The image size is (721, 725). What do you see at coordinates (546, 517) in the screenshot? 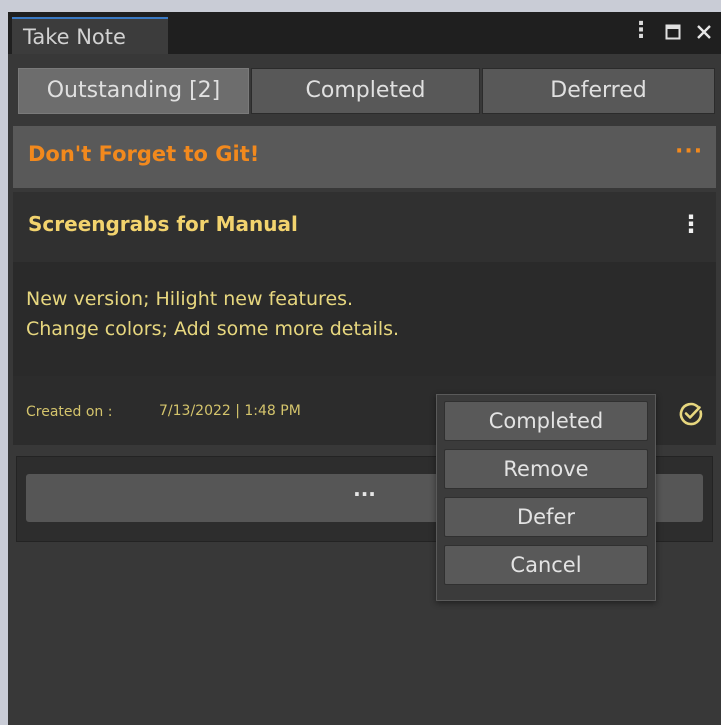
I see `menu-item-defer: Defer` at bounding box center [546, 517].